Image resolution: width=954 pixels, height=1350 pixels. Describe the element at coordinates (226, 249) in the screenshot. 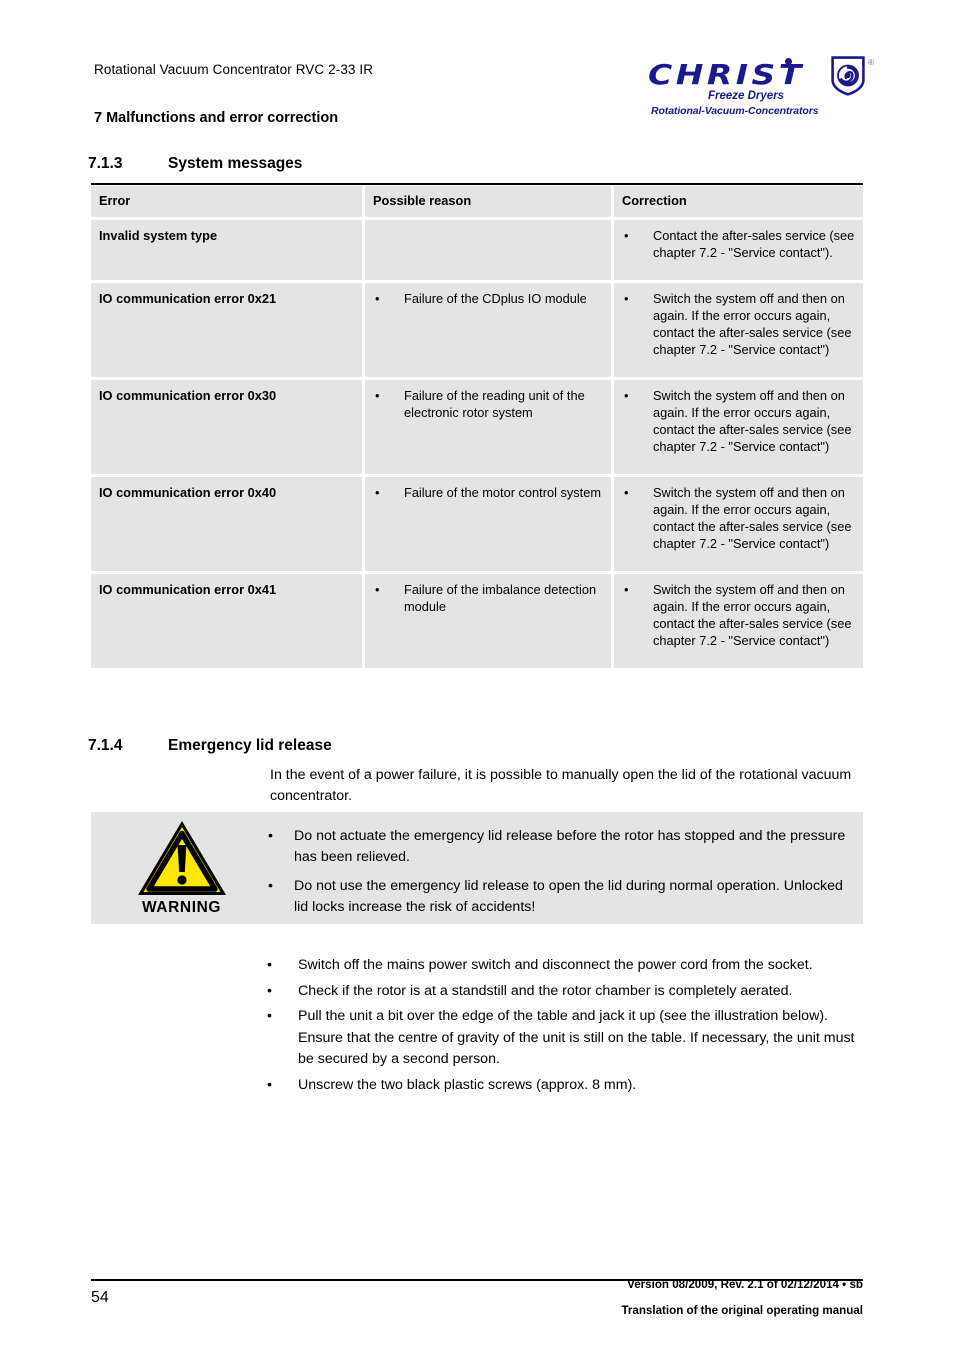

I see `cell-error: Invalid system type` at that location.